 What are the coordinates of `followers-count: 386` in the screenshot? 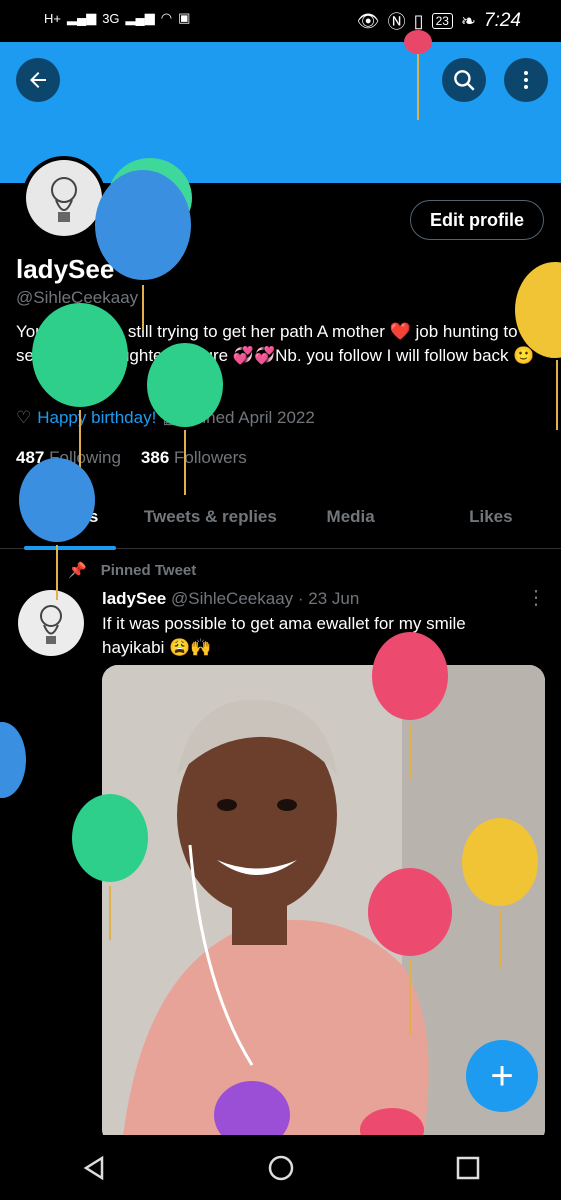 It's located at (155, 457).